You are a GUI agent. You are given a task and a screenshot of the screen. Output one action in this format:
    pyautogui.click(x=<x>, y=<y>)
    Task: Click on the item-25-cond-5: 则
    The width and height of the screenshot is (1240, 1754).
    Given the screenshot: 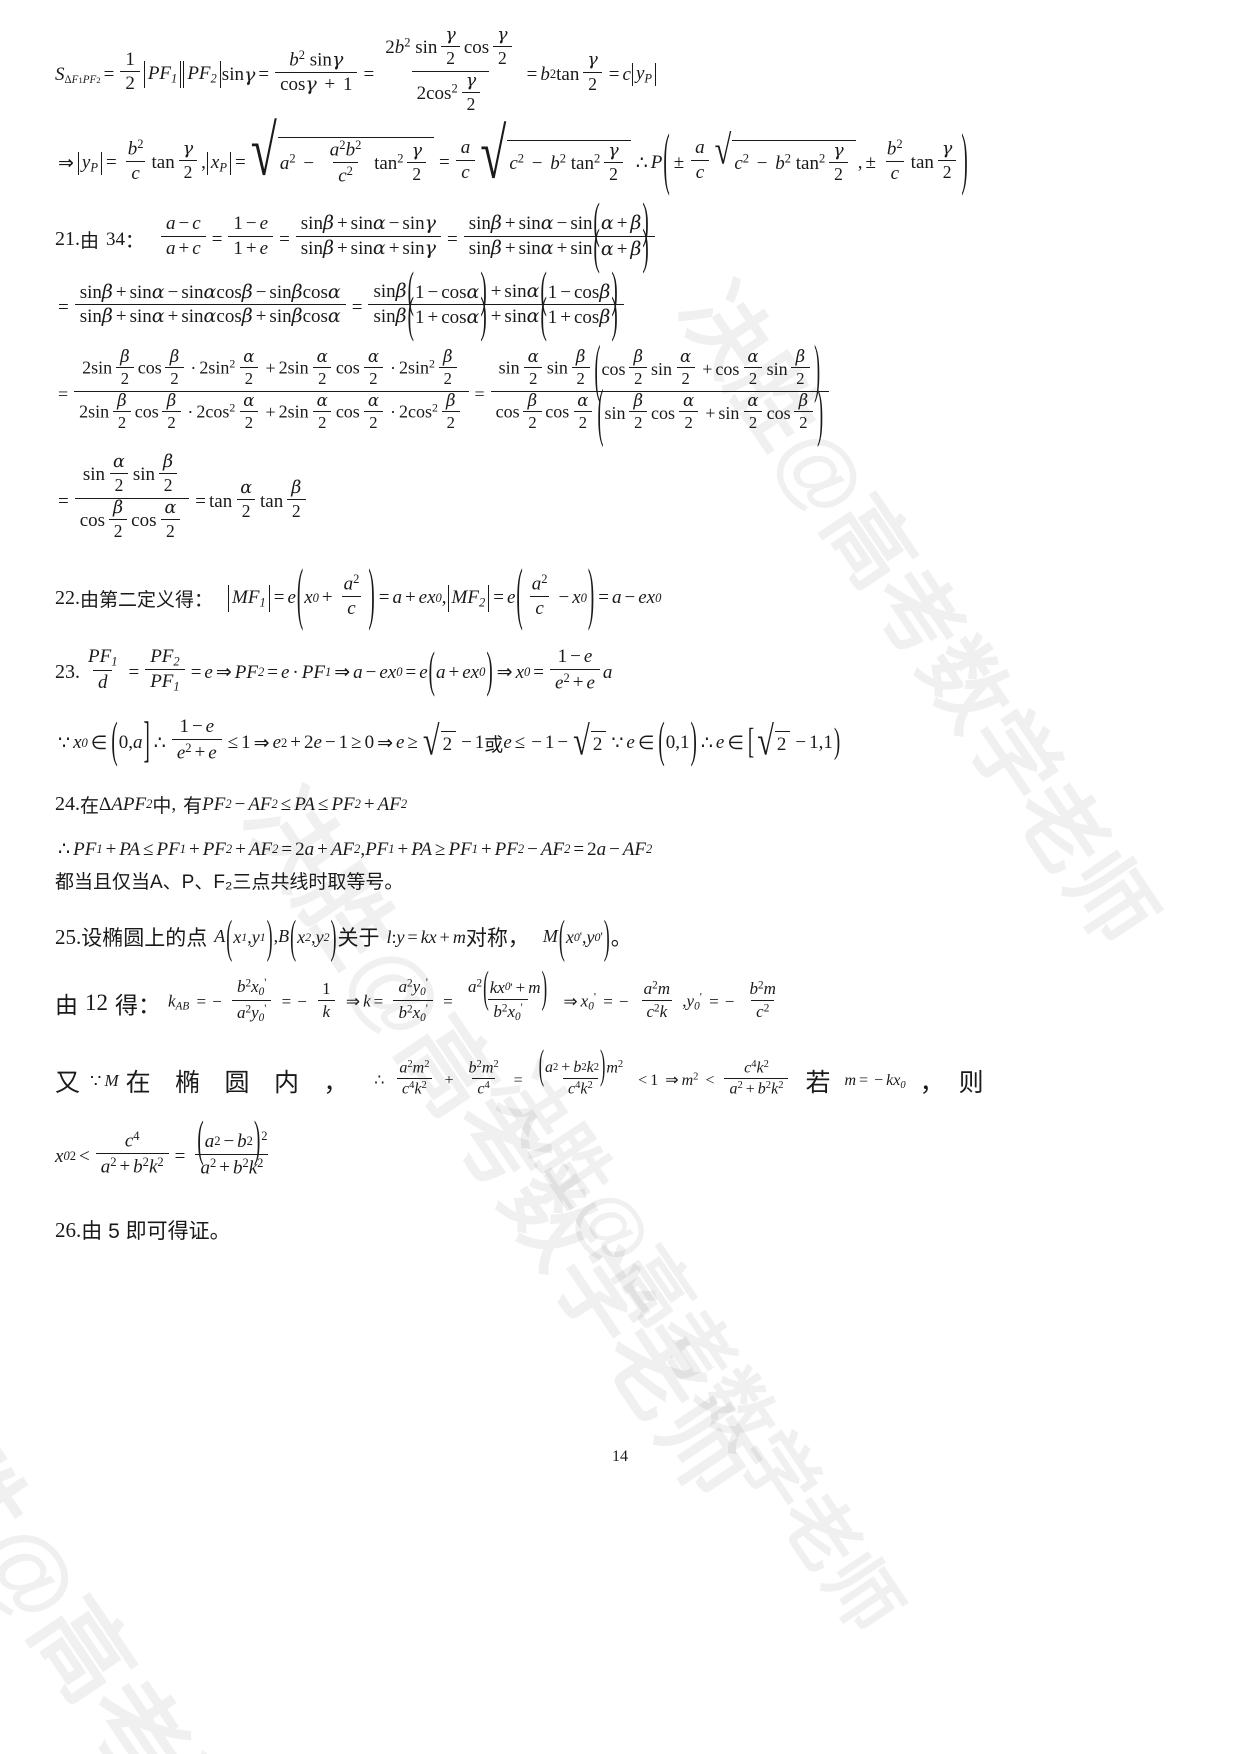 What is the action you would take?
    pyautogui.click(x=971, y=1083)
    